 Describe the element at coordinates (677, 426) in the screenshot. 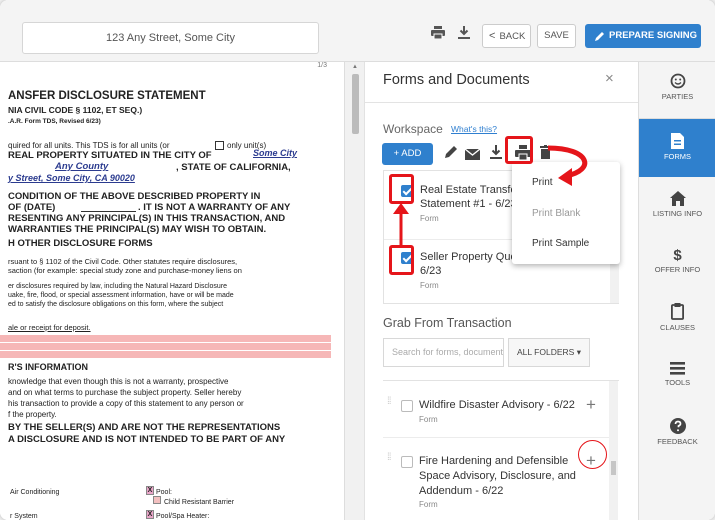

I see `help-icon` at that location.